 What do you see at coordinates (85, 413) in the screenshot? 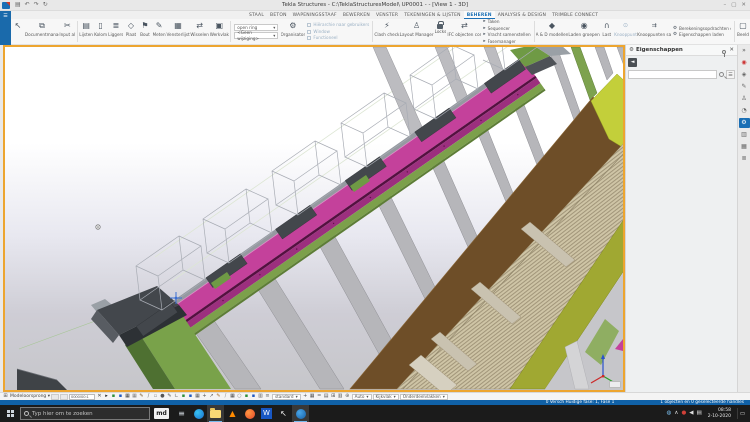
I see `taskbar-search: Typ hier om te zoeken` at bounding box center [85, 413].